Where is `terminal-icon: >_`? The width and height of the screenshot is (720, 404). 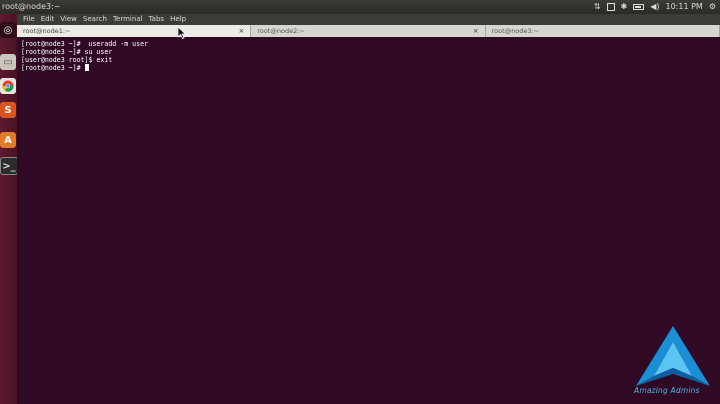 terminal-icon: >_ is located at coordinates (9, 166).